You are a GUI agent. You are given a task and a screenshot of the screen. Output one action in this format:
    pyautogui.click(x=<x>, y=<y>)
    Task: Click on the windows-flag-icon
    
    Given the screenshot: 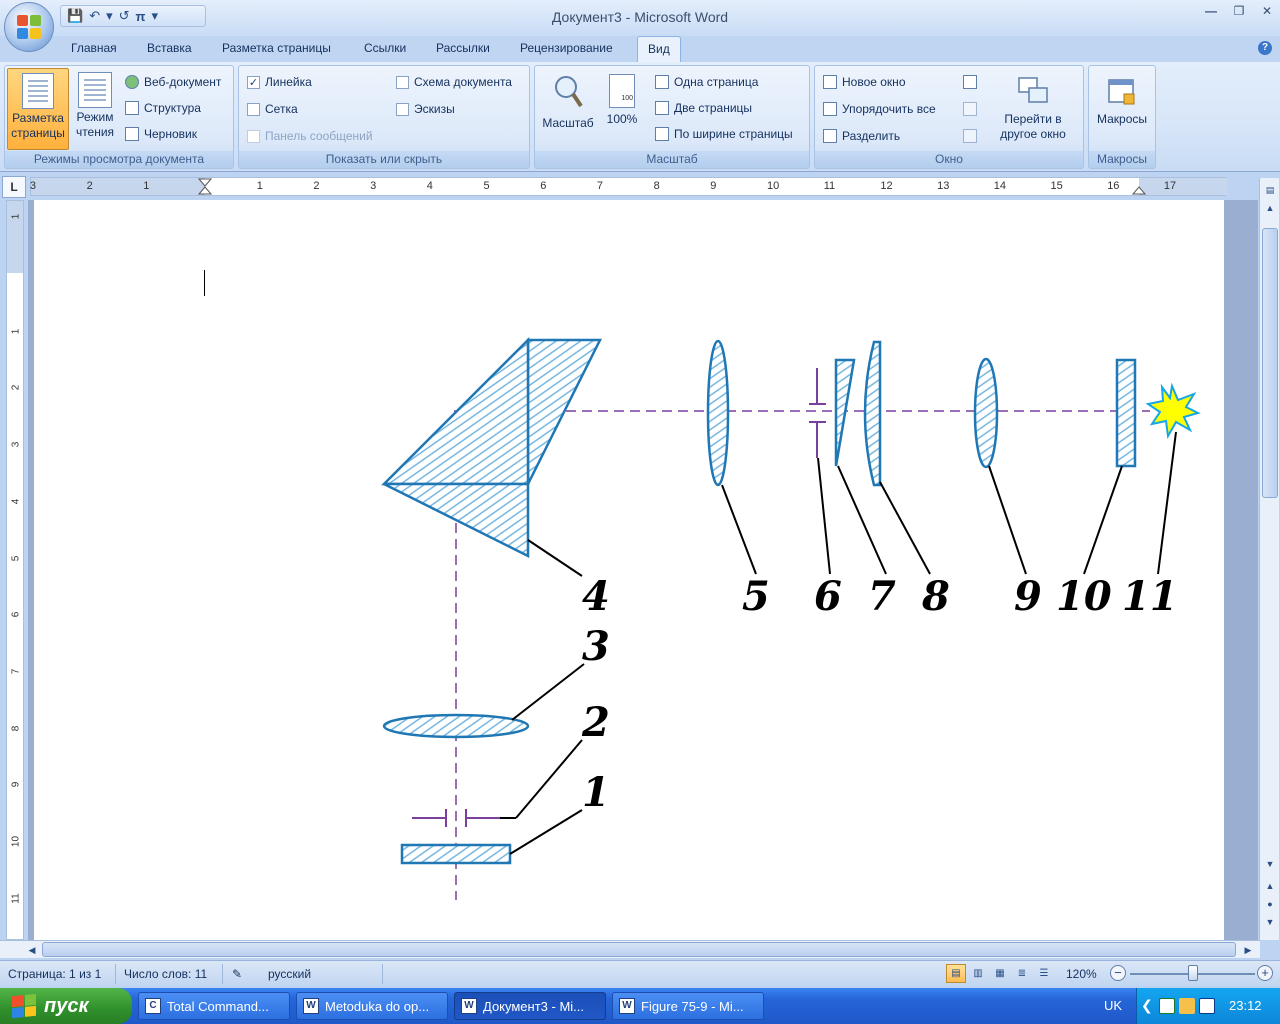 What is the action you would take?
    pyautogui.click(x=24, y=1006)
    